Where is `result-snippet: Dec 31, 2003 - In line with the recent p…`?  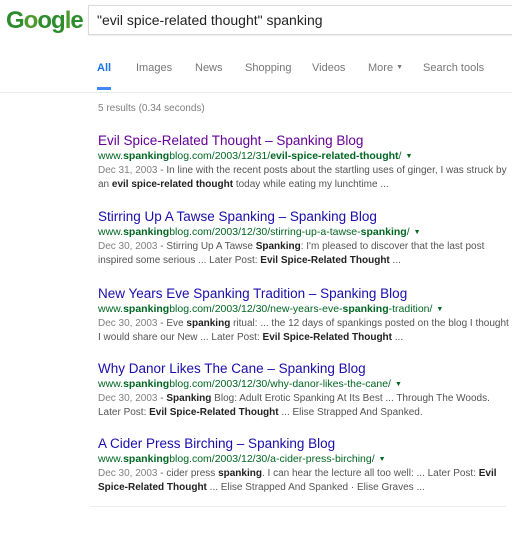
result-snippet: Dec 31, 2003 - In line with the recent p… is located at coordinates (304, 178).